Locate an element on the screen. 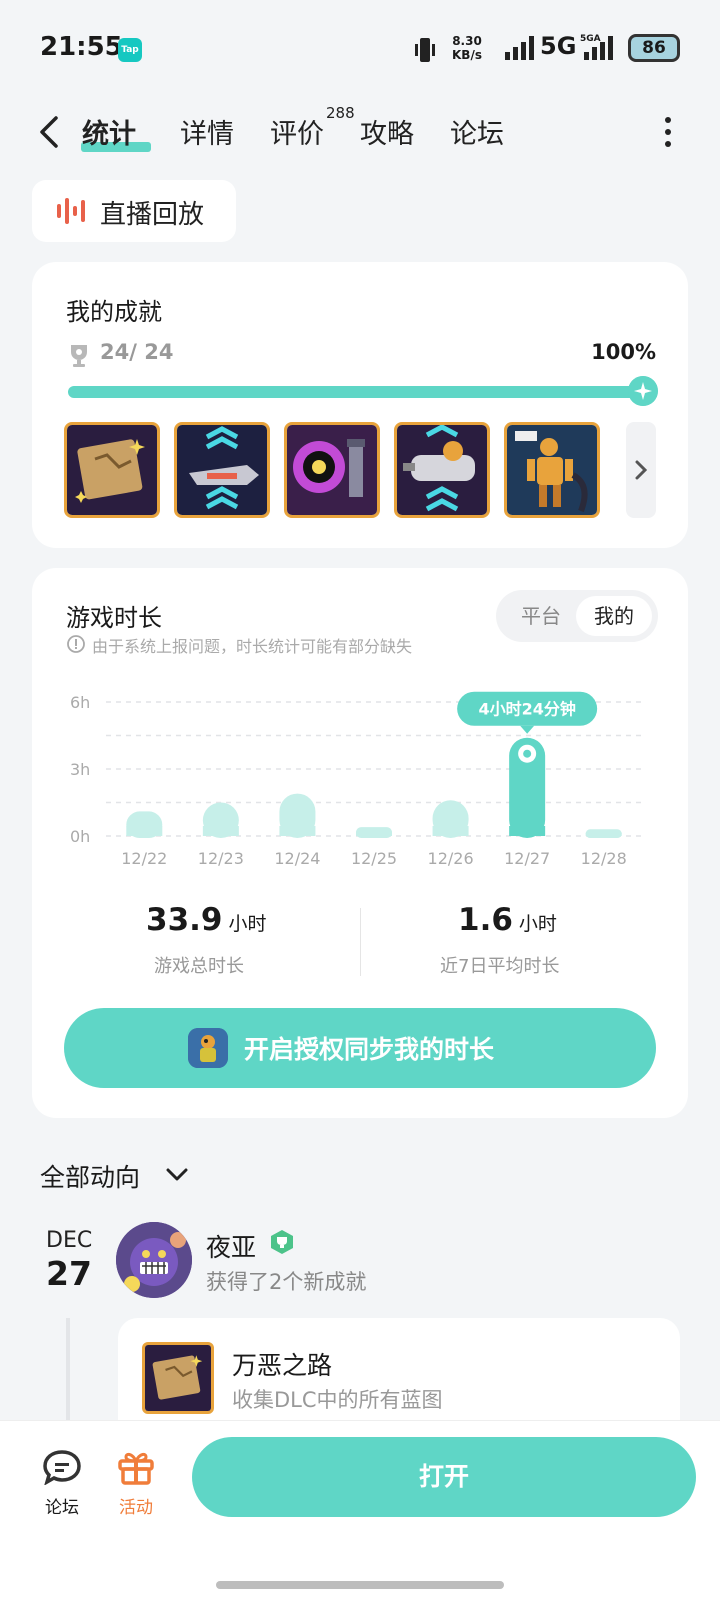 The width and height of the screenshot is (720, 1600). bottom-forum-button: 论坛 is located at coordinates (62, 1483).